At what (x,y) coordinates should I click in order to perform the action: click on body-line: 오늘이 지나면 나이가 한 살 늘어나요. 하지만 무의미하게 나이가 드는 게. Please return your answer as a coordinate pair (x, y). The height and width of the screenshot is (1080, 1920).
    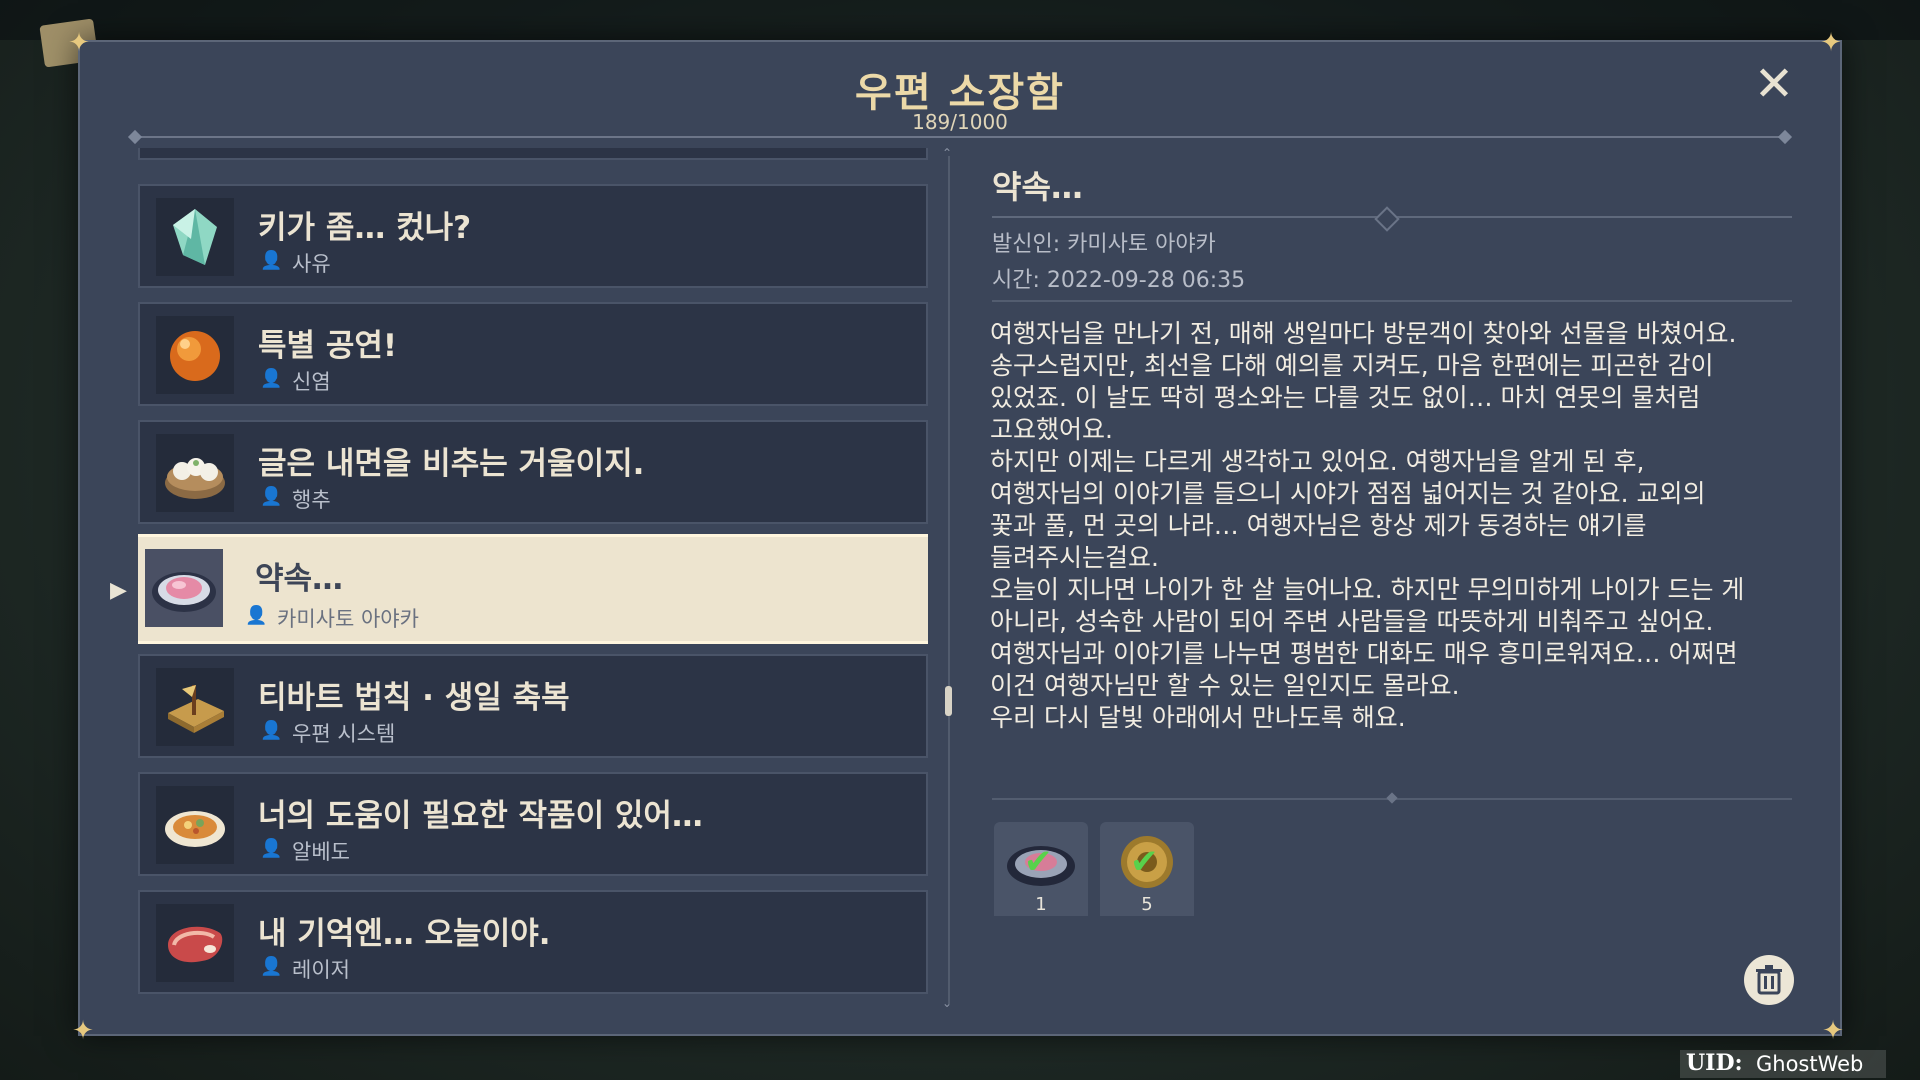
    Looking at the image, I should click on (1367, 589).